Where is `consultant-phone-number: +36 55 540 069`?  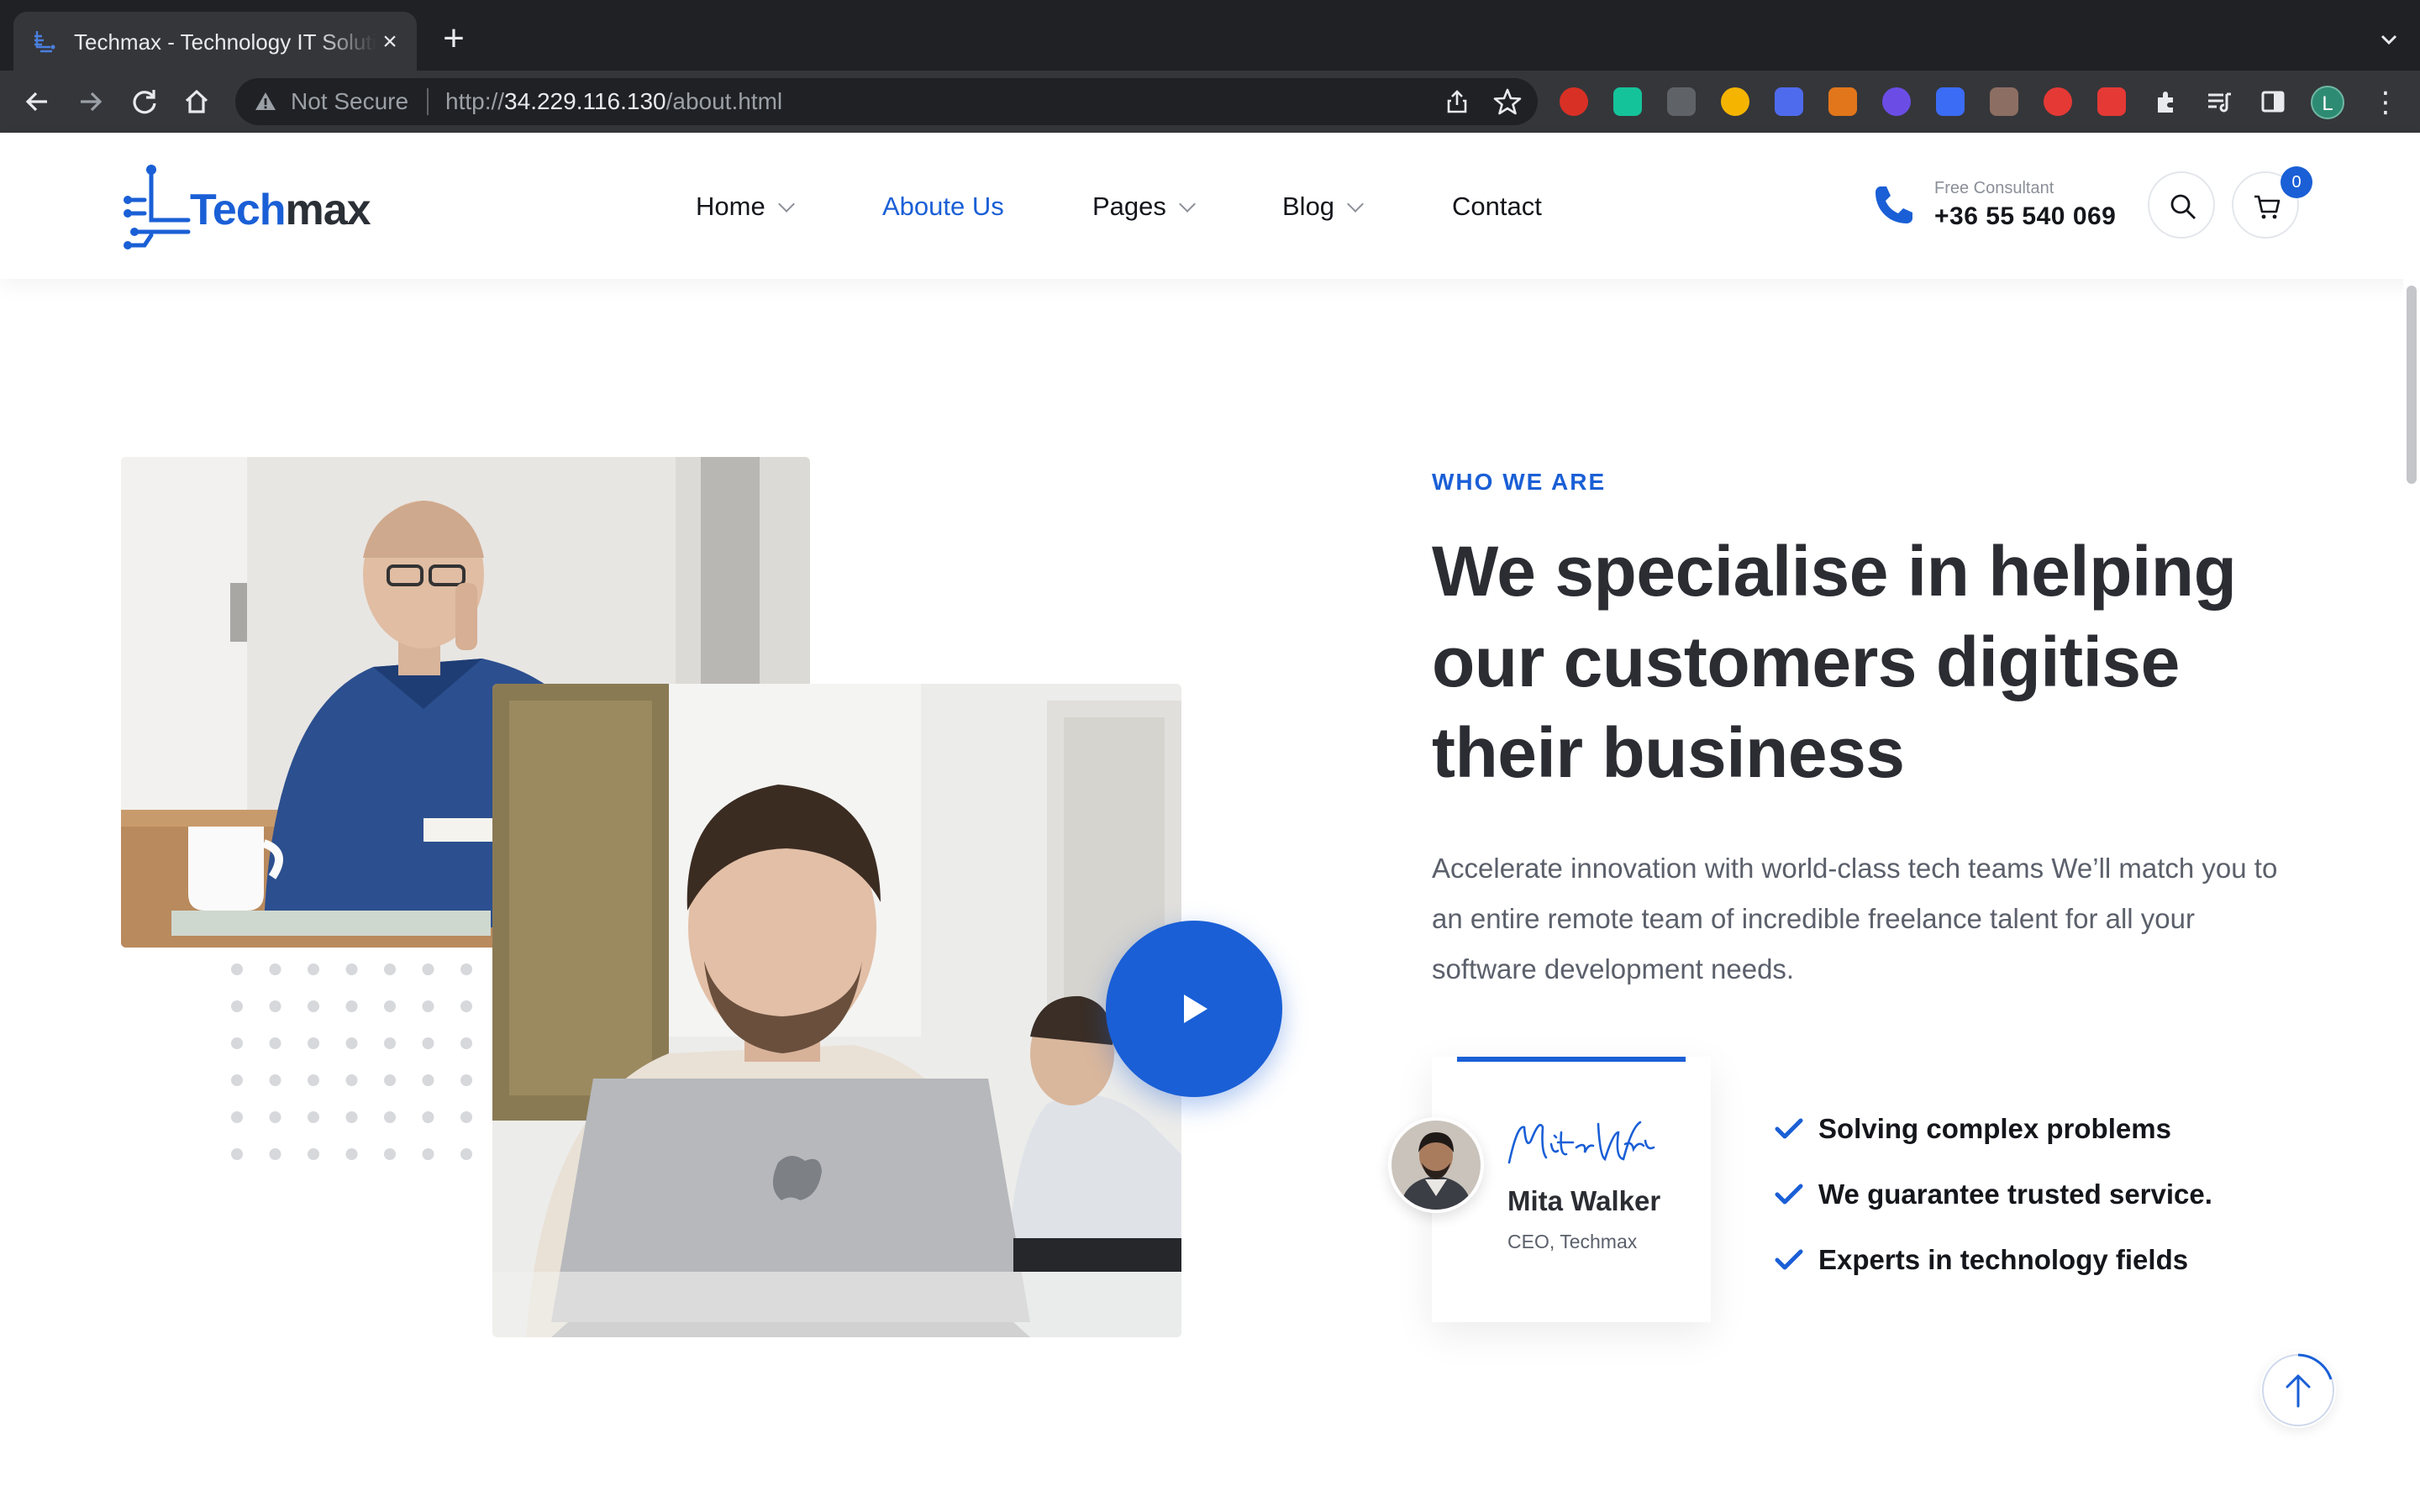 consultant-phone-number: +36 55 540 069 is located at coordinates (2025, 217).